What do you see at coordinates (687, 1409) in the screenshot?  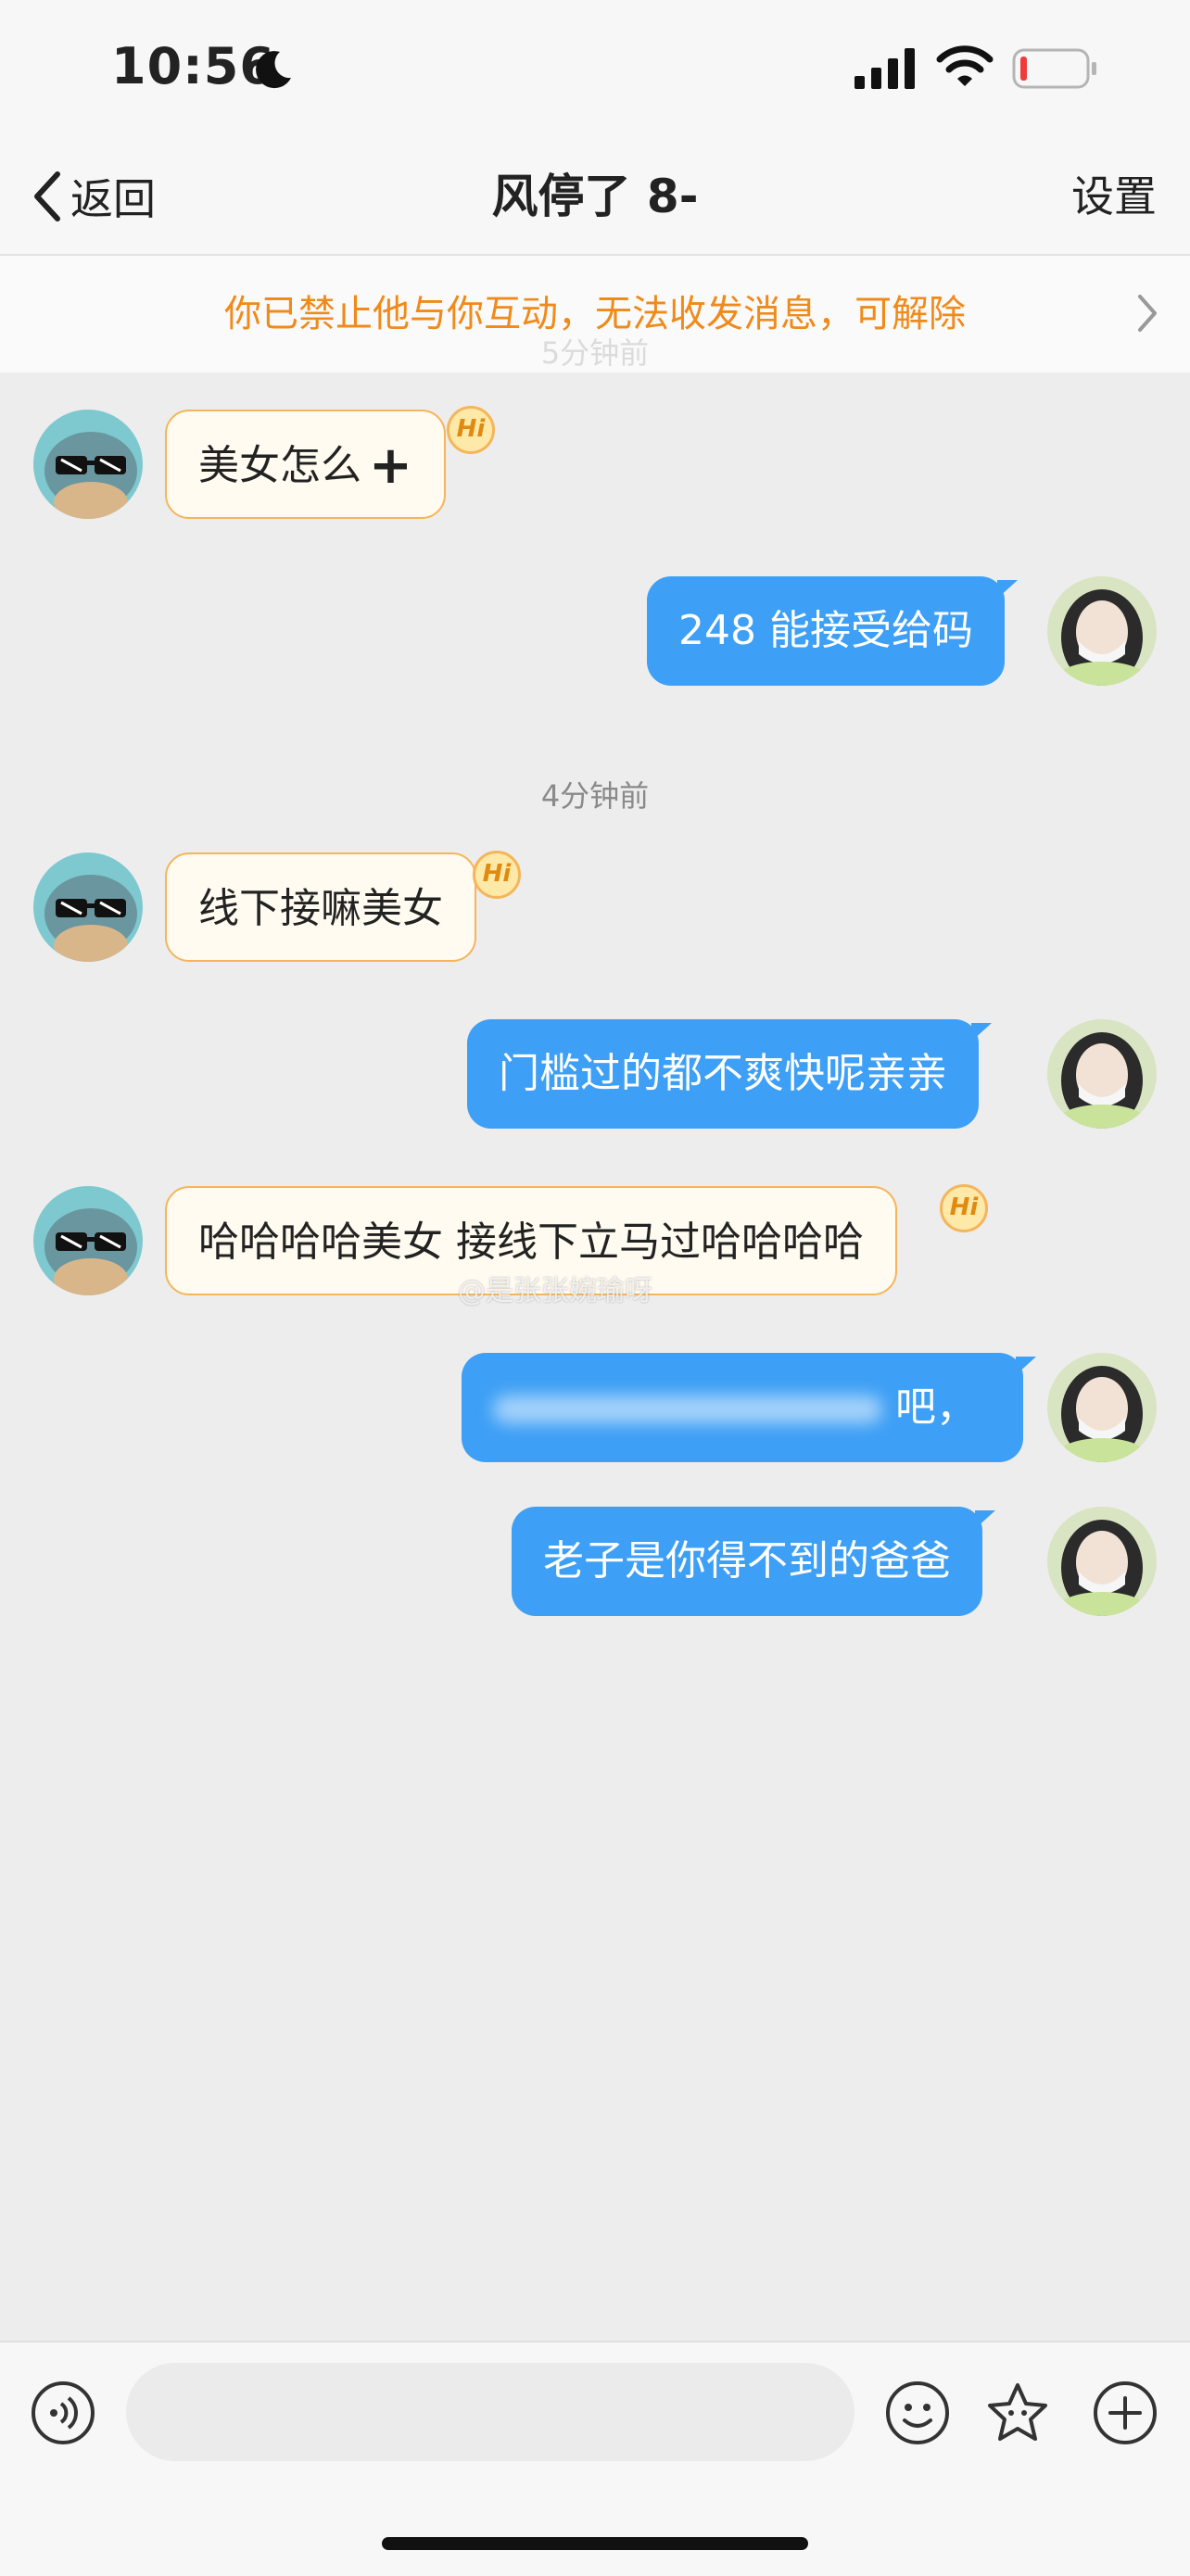 I see `blurred-content` at bounding box center [687, 1409].